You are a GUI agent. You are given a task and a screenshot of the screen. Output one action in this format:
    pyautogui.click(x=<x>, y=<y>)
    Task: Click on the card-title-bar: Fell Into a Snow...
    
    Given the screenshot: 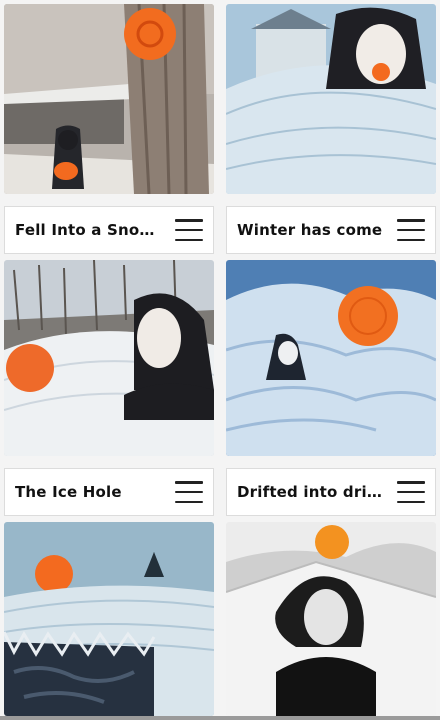 What is the action you would take?
    pyautogui.click(x=109, y=230)
    